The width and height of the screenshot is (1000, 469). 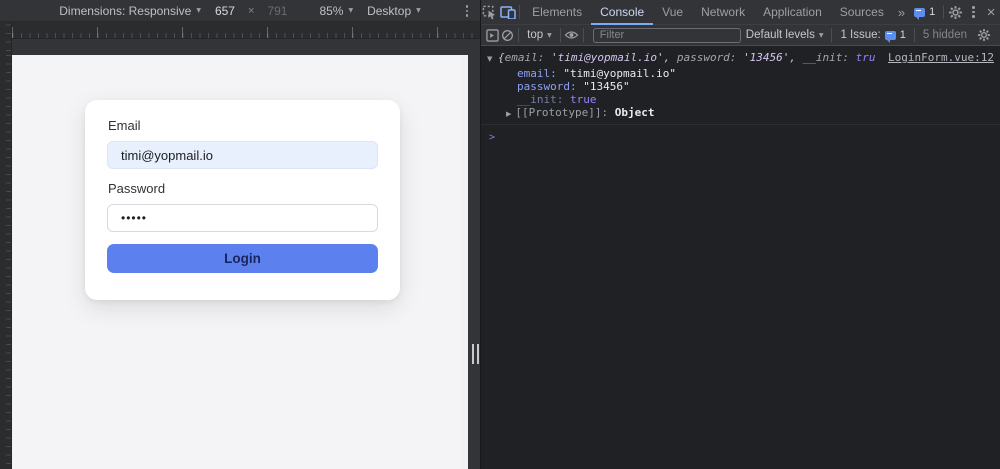 I want to click on page-scrollbar, so click(x=465, y=262).